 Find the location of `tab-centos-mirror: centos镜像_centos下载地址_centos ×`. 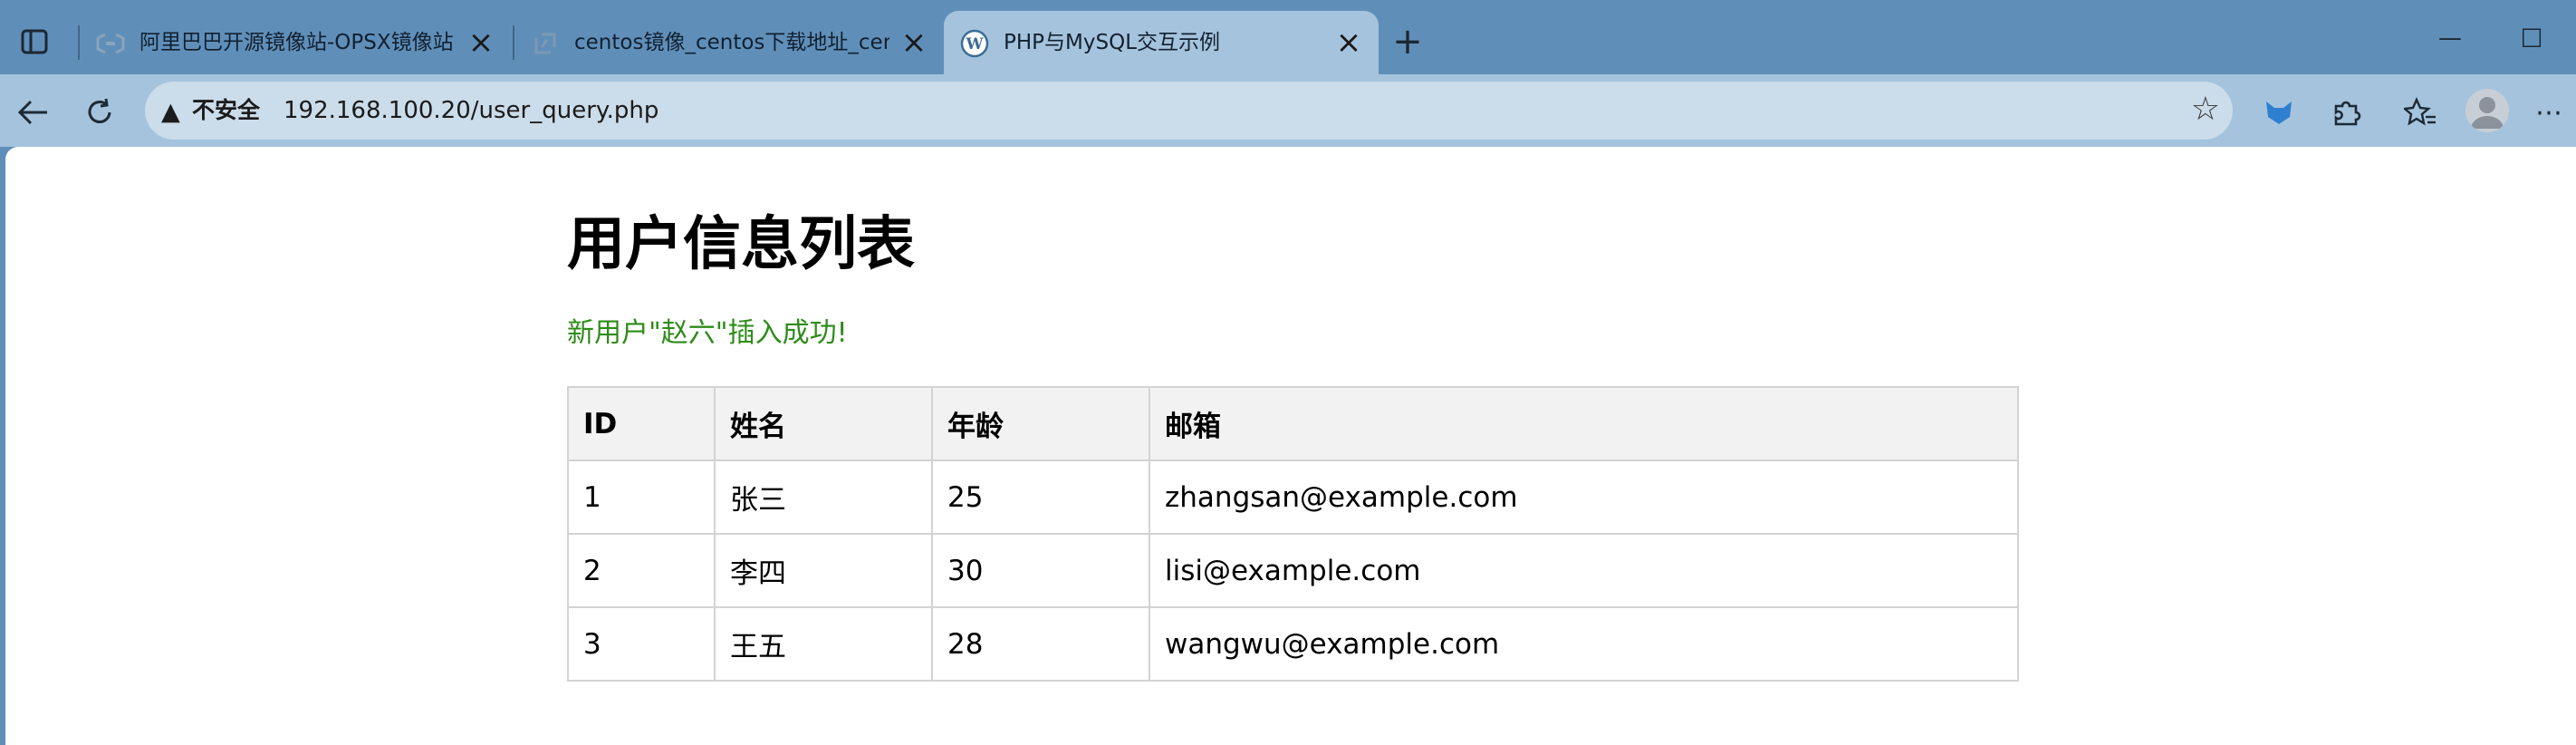

tab-centos-mirror: centos镜像_centos下载地址_centos × is located at coordinates (729, 42).